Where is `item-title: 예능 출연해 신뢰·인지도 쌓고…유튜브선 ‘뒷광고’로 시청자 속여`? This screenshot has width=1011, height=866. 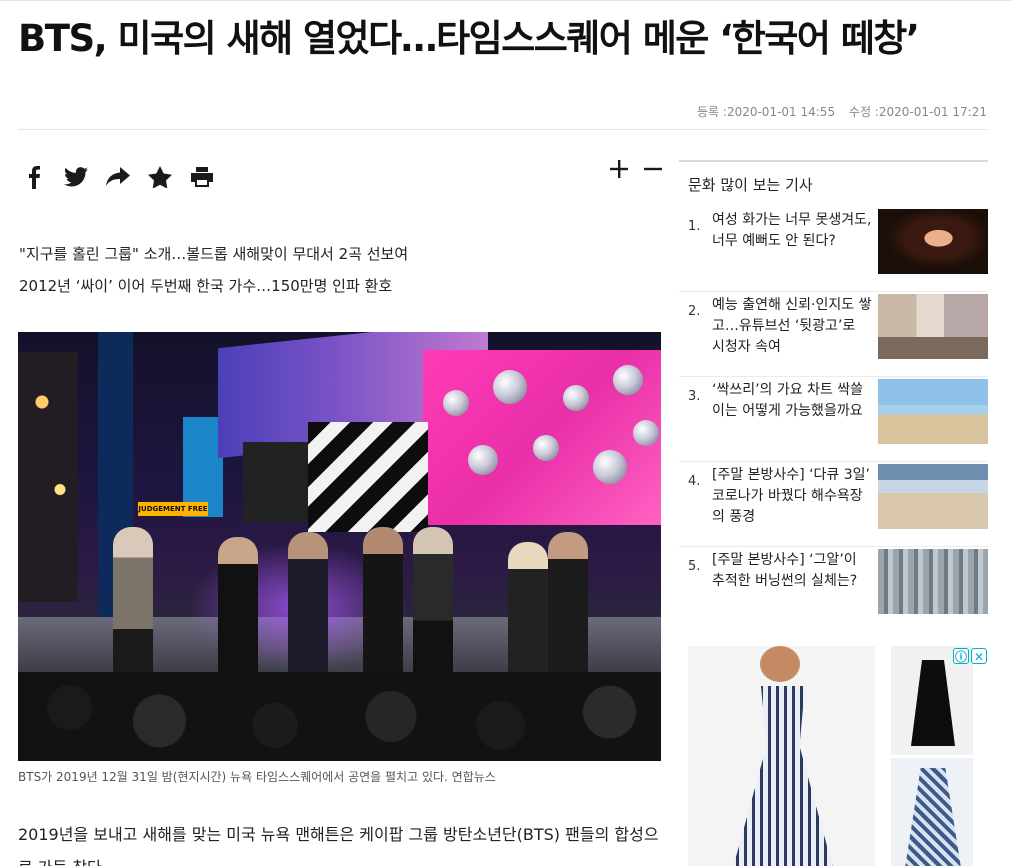
item-title: 예능 출연해 신뢰·인지도 쌓고…유튜브선 ‘뒷광고’로 시청자 속여 is located at coordinates (792, 326).